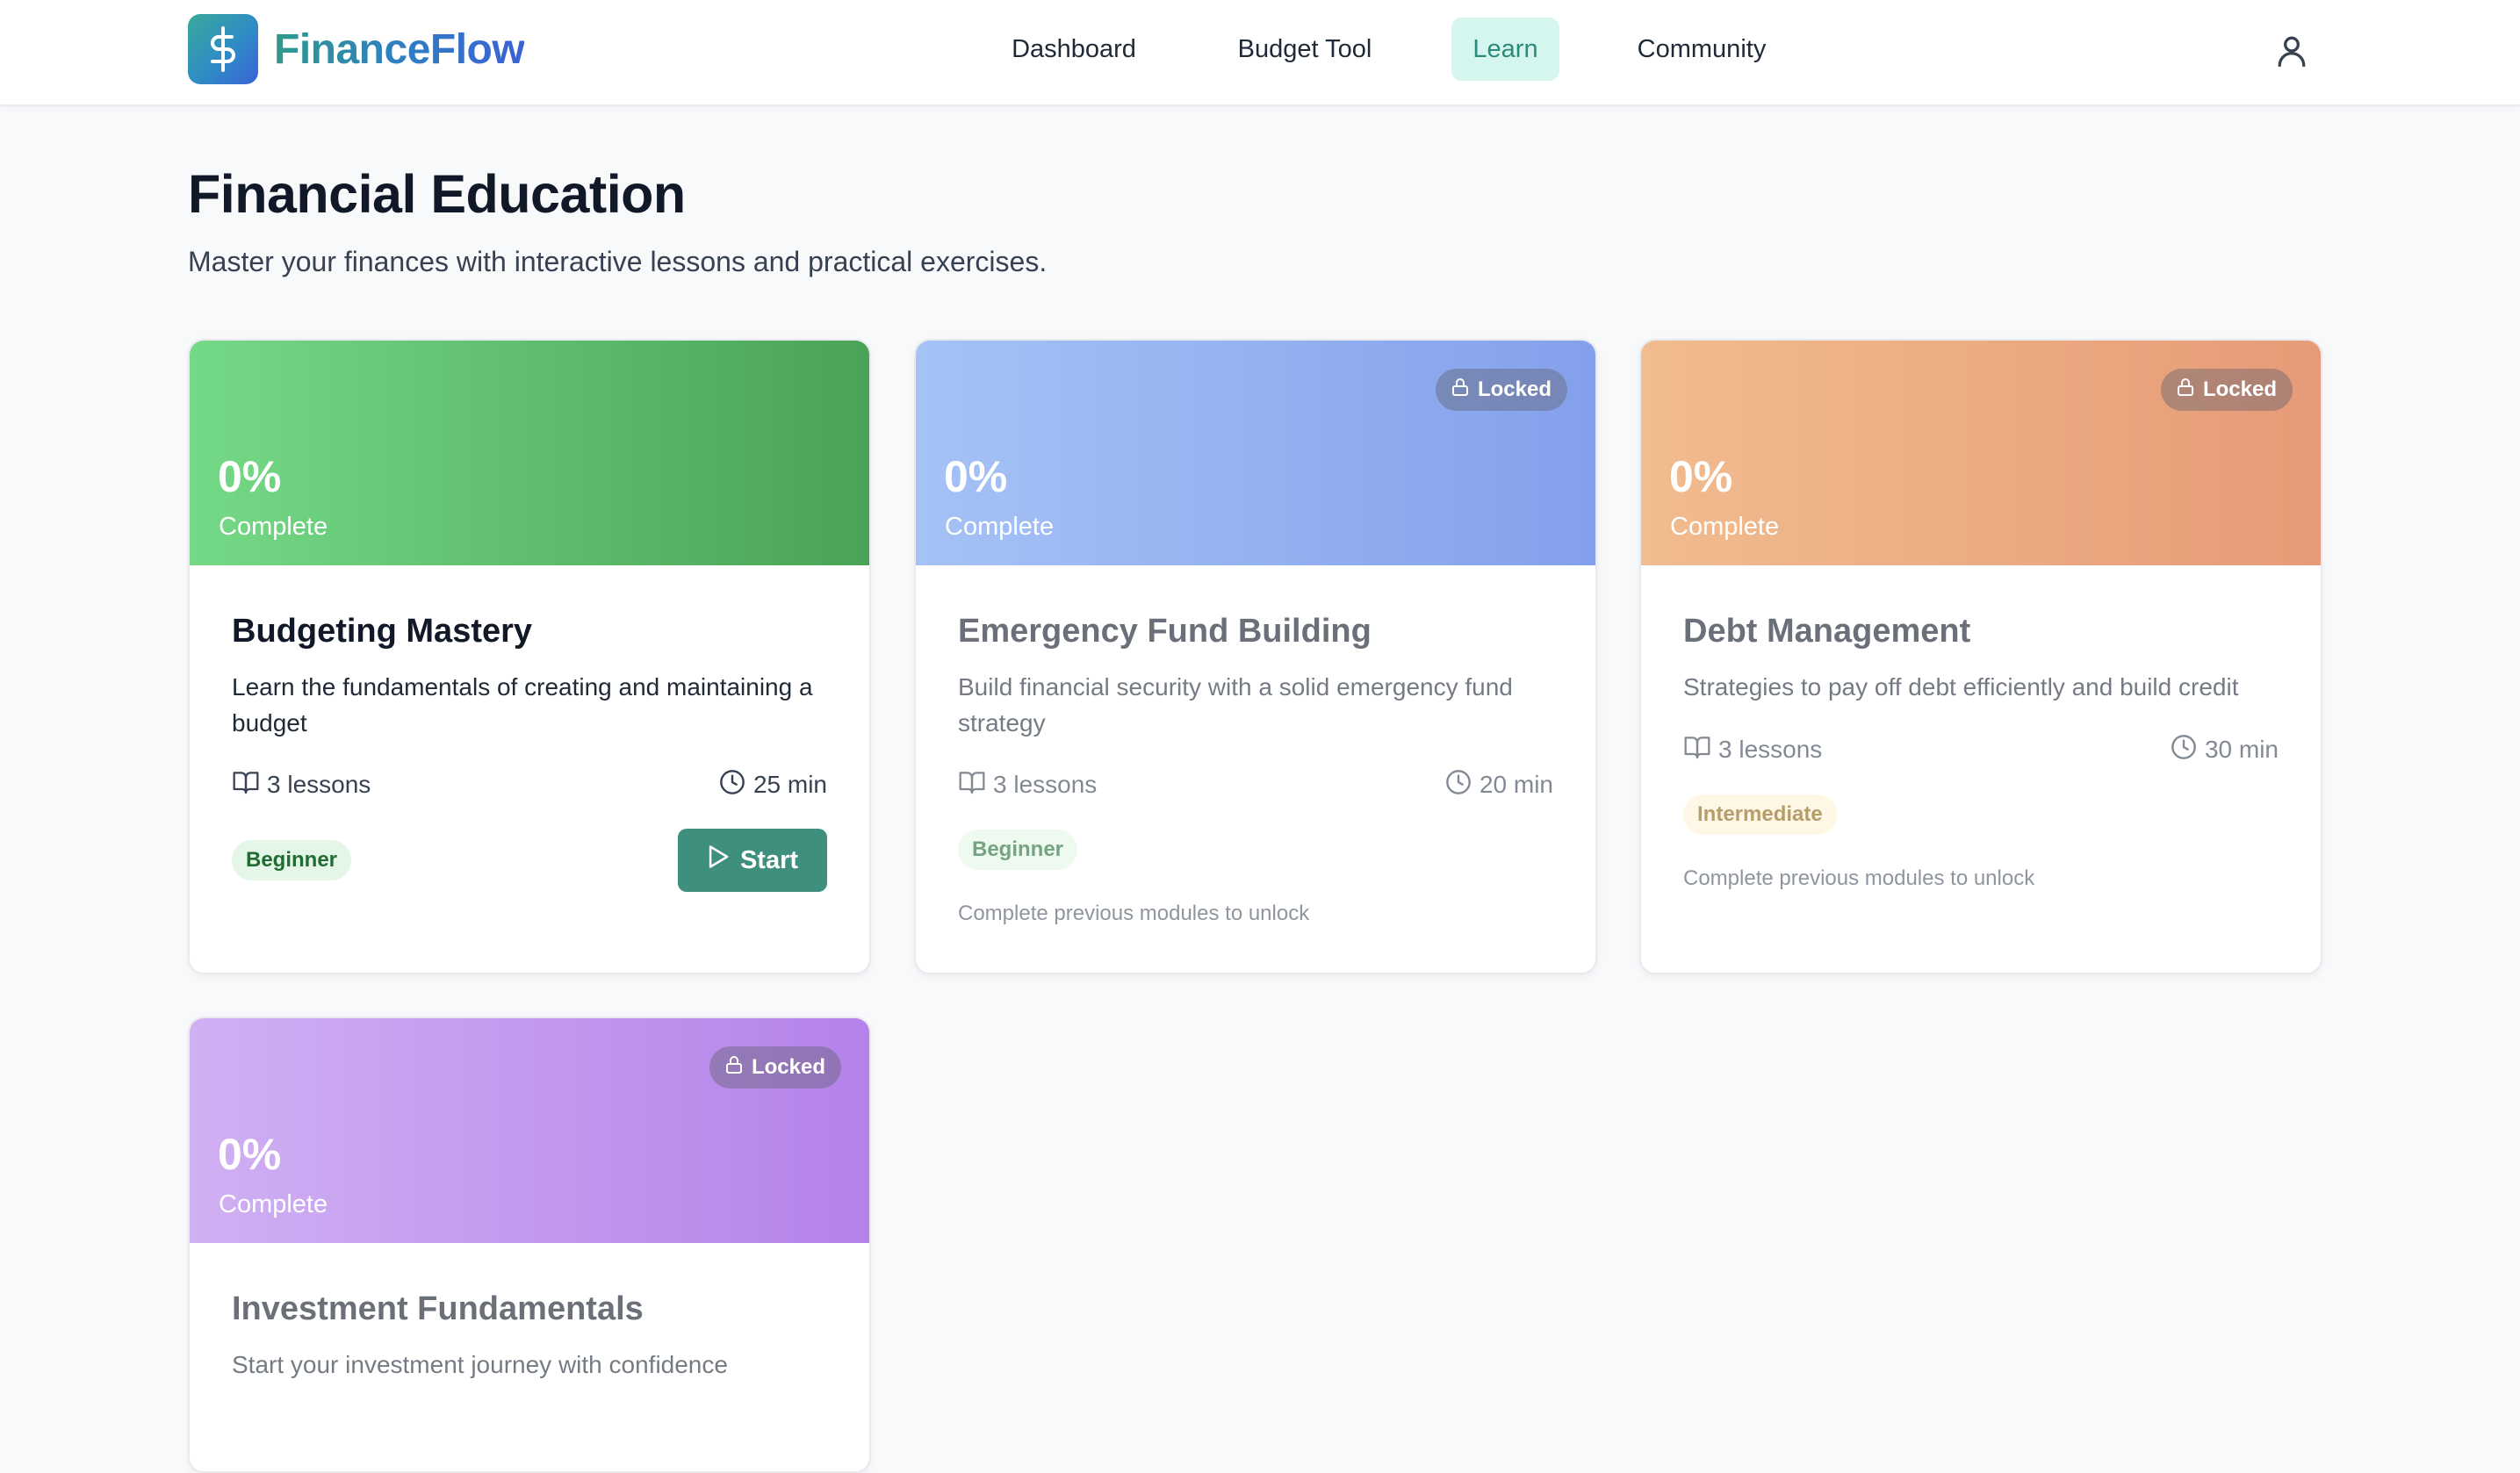 The image size is (2520, 1473). What do you see at coordinates (438, 1308) in the screenshot?
I see `course-title: Investment Fundamentals` at bounding box center [438, 1308].